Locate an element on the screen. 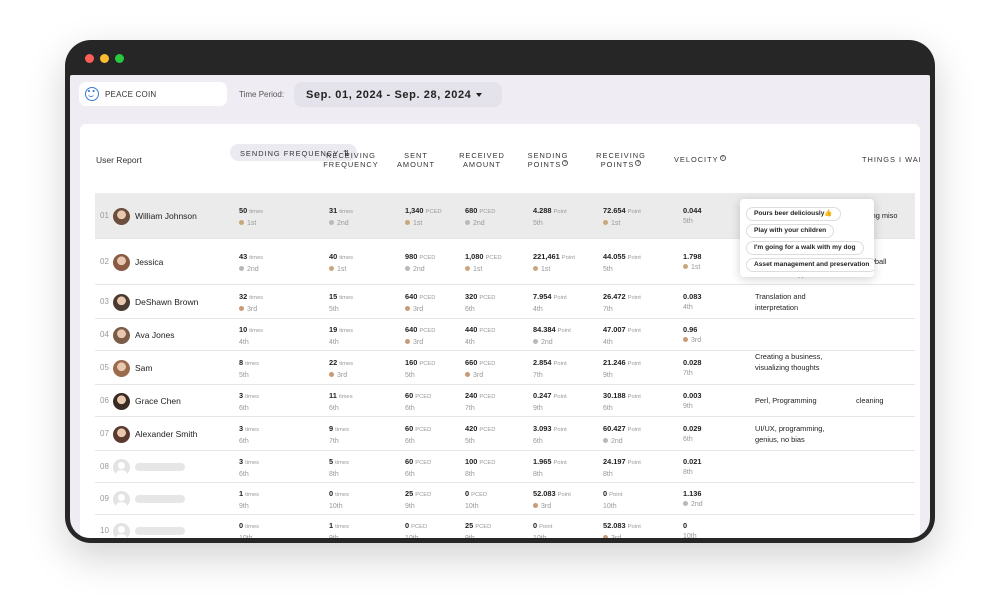  stat-cell-sa: 640 PCED 3rd is located at coordinates (420, 336).